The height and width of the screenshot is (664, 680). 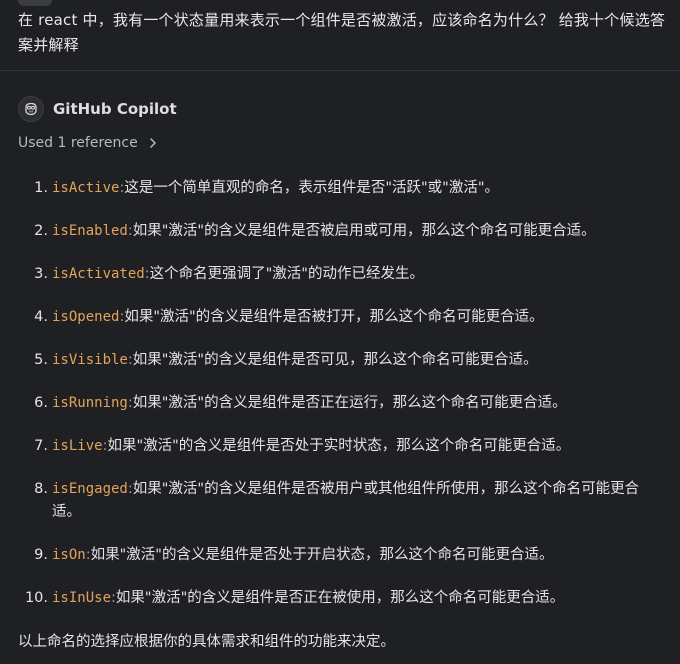 What do you see at coordinates (115, 109) in the screenshot?
I see `assistant-name: GitHub Copilot` at bounding box center [115, 109].